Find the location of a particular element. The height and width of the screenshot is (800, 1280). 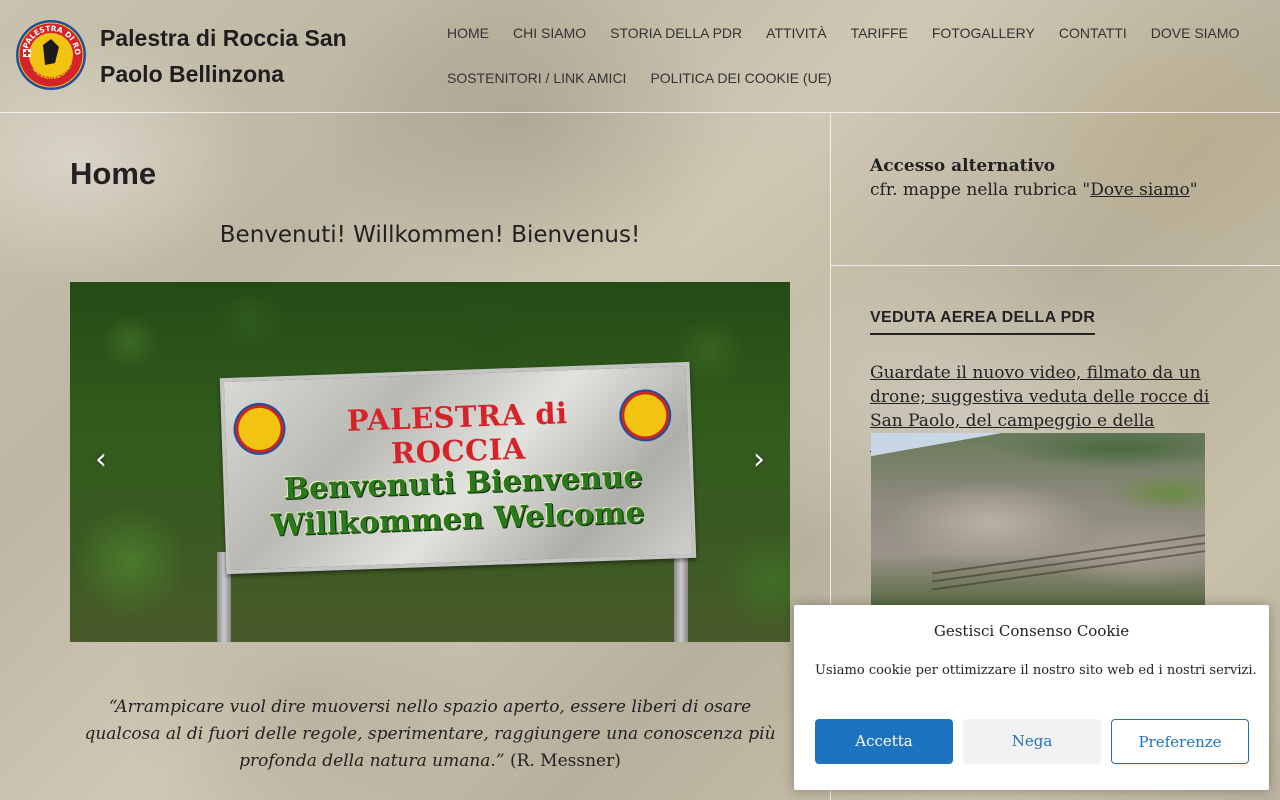

sign-post-right is located at coordinates (681, 597).